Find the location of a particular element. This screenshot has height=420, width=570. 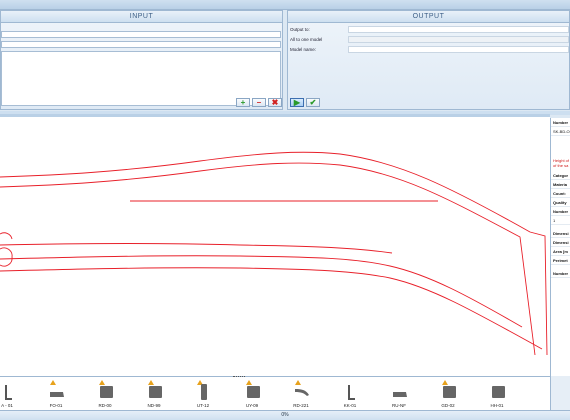

output-button-row: ▶ ✔ is located at coordinates (305, 102).